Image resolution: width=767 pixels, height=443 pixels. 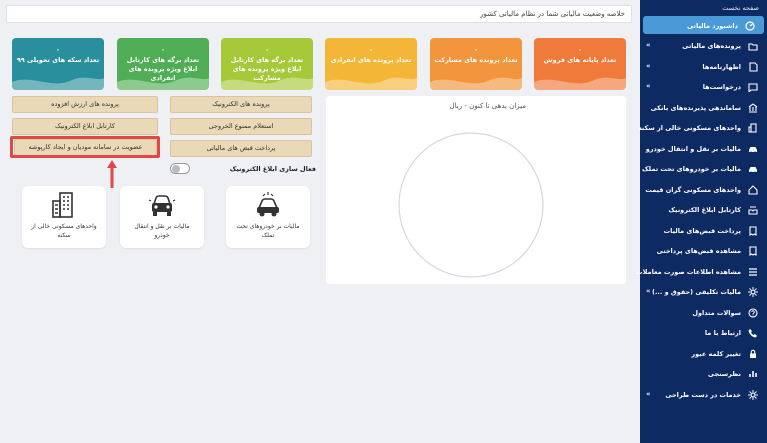 What do you see at coordinates (724, 374) in the screenshot?
I see `sidebar-item-label: نظرسنجی` at bounding box center [724, 374].